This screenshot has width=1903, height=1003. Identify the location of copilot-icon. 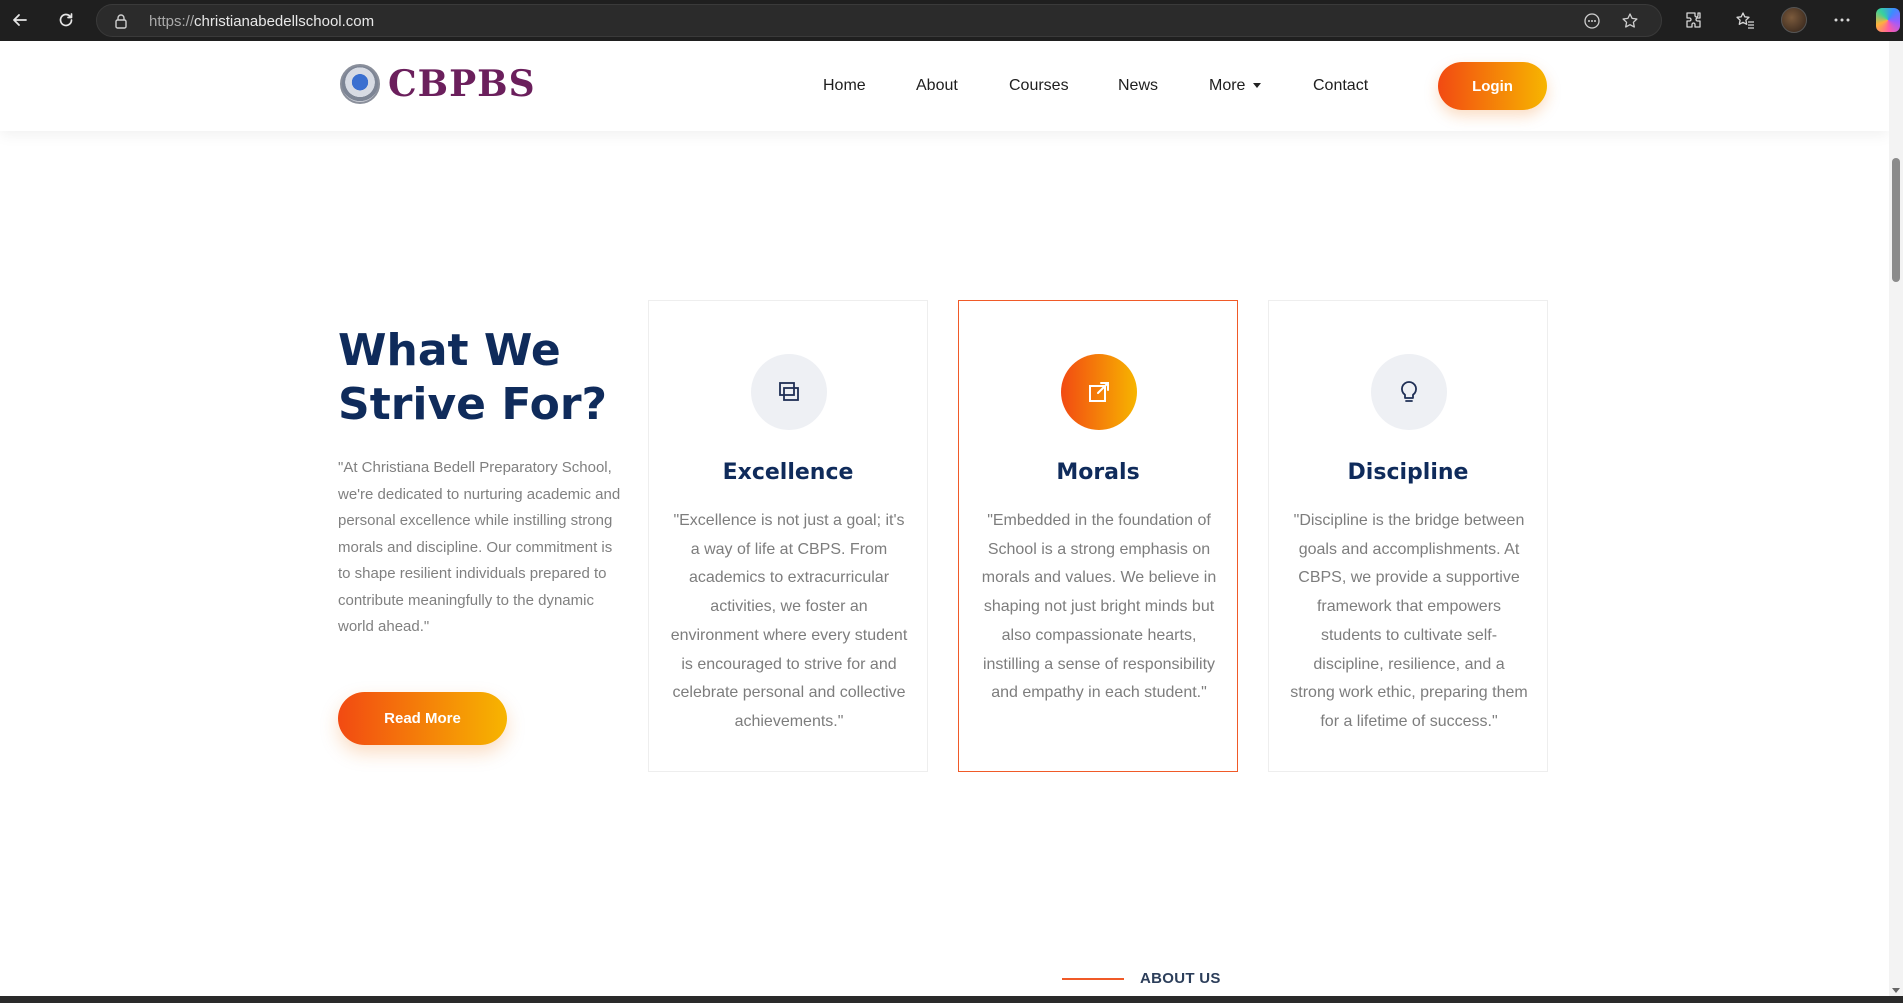
(1888, 20).